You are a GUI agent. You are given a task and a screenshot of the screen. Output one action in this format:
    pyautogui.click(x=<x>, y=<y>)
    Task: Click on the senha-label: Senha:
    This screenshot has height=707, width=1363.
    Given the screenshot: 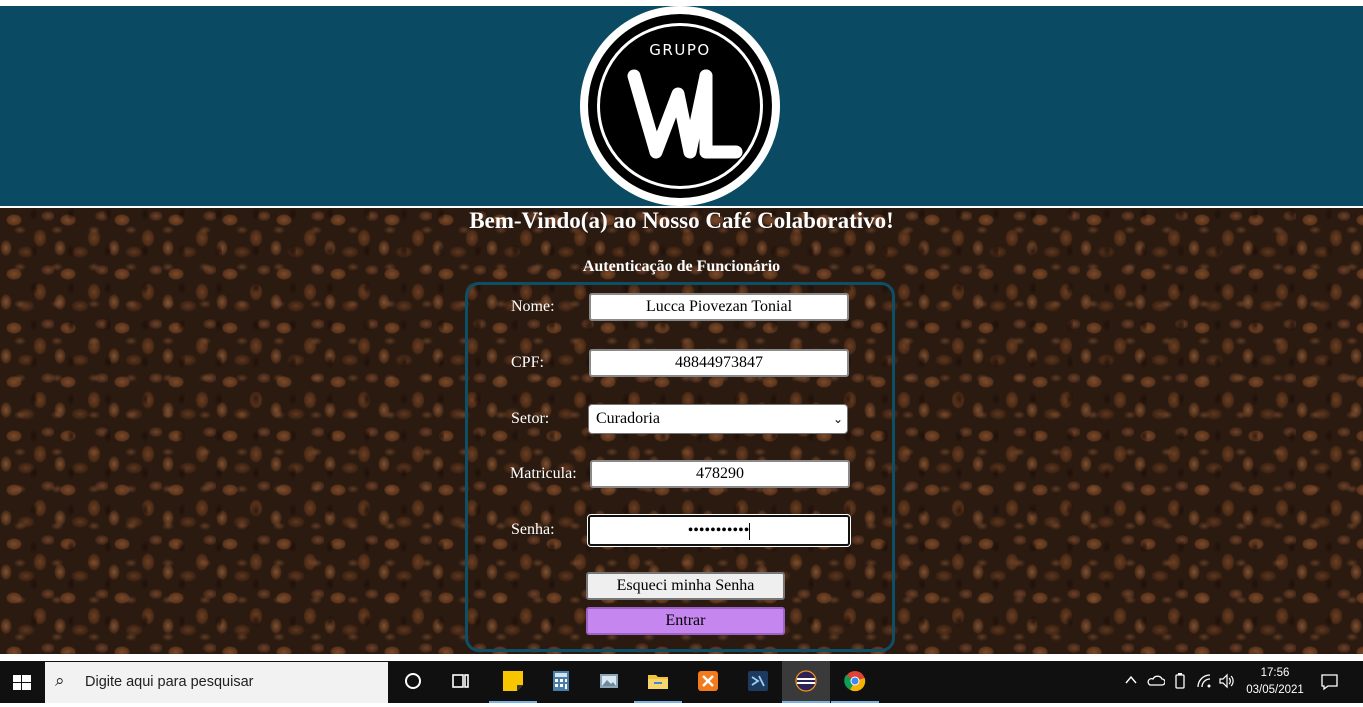 What is the action you would take?
    pyautogui.click(x=533, y=529)
    